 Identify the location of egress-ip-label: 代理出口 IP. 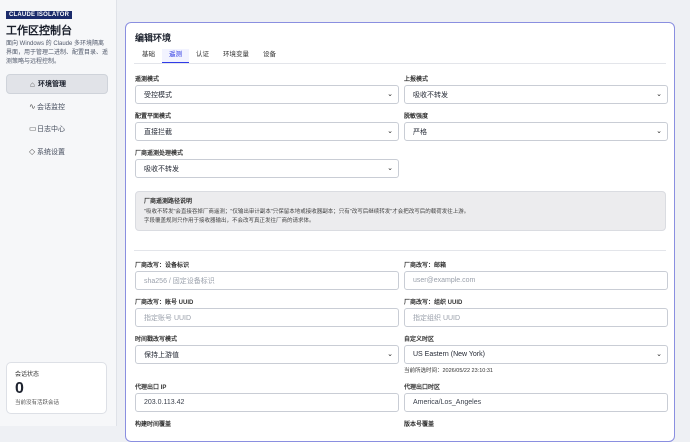
(151, 388).